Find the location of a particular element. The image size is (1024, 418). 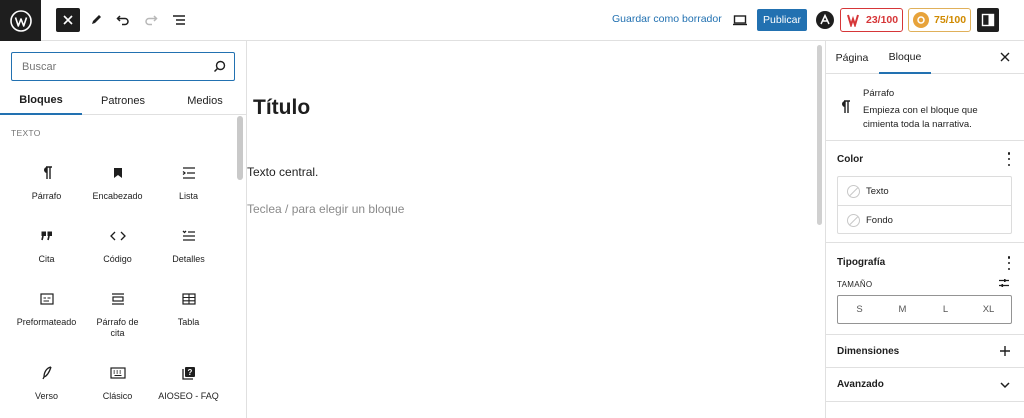

font-size-s: S is located at coordinates (859, 309).